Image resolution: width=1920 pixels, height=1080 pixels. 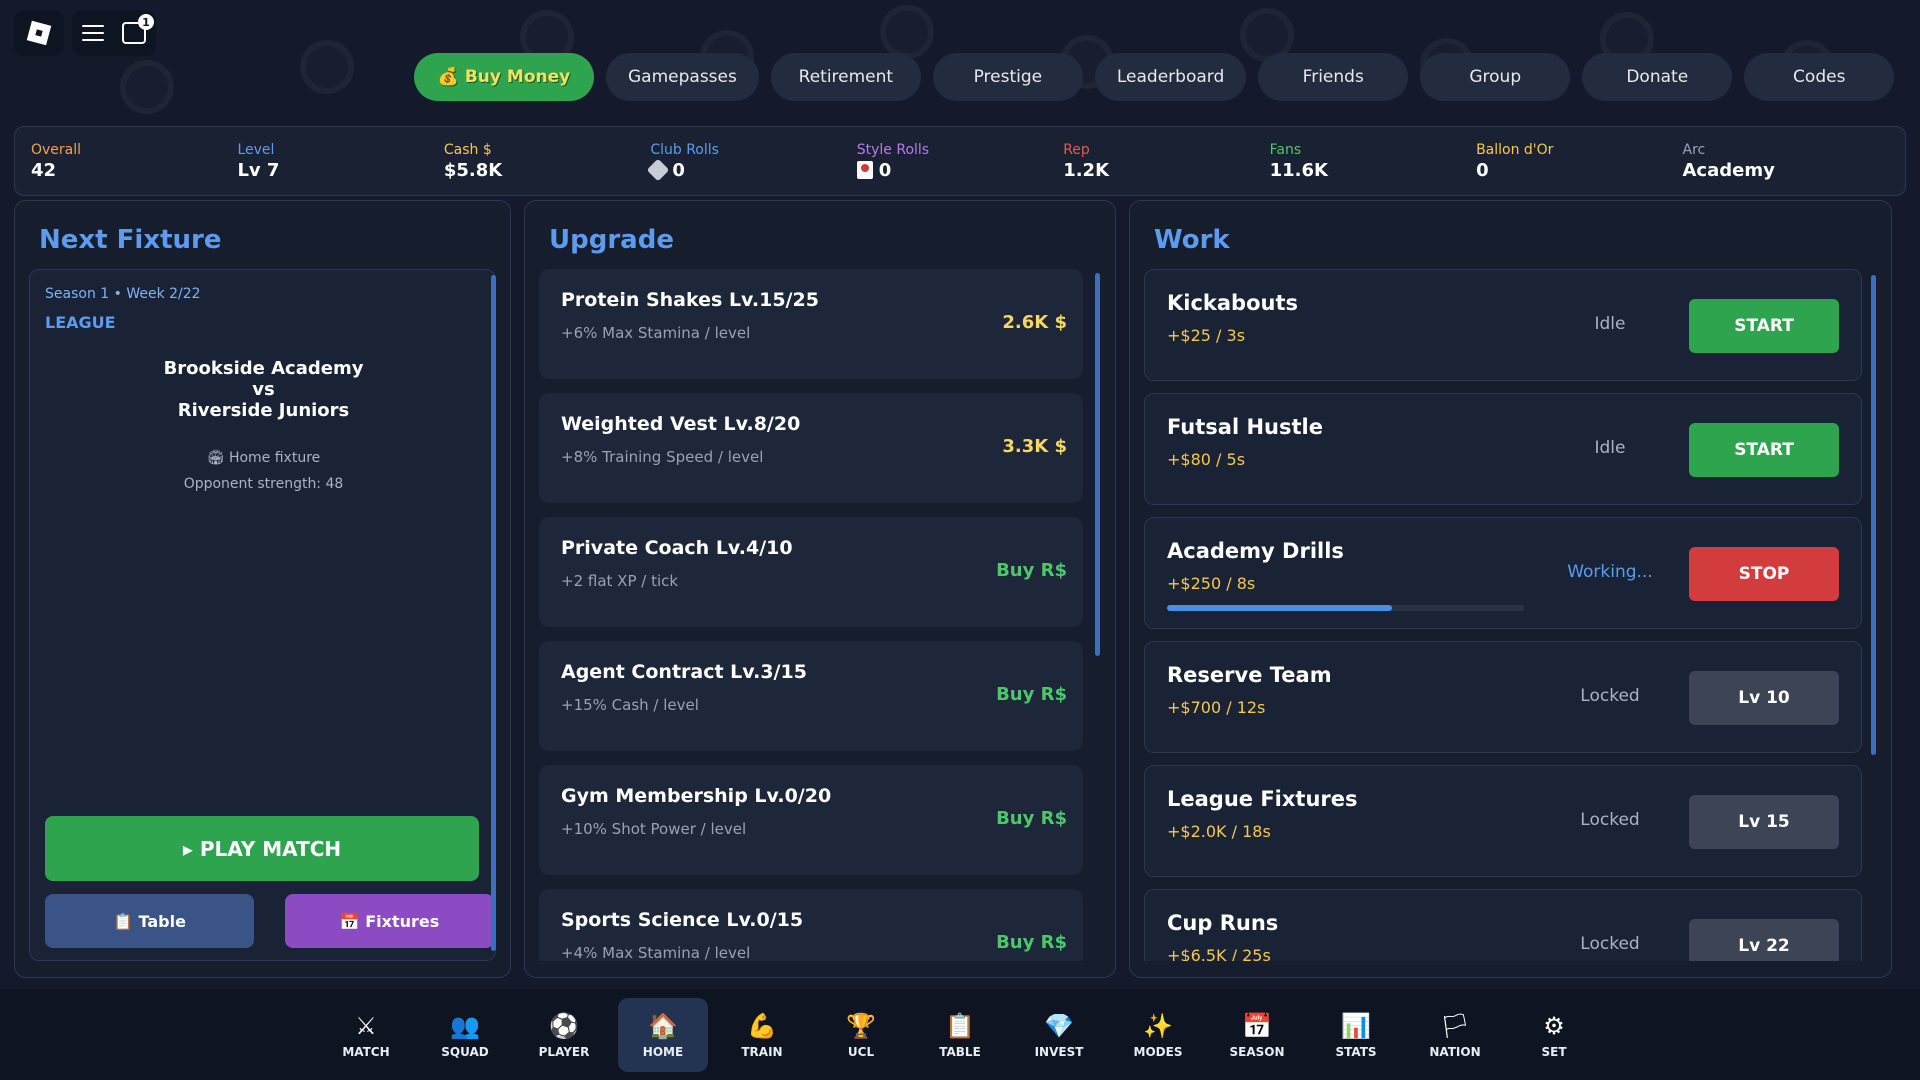 I want to click on notification-badge: 1, so click(x=146, y=22).